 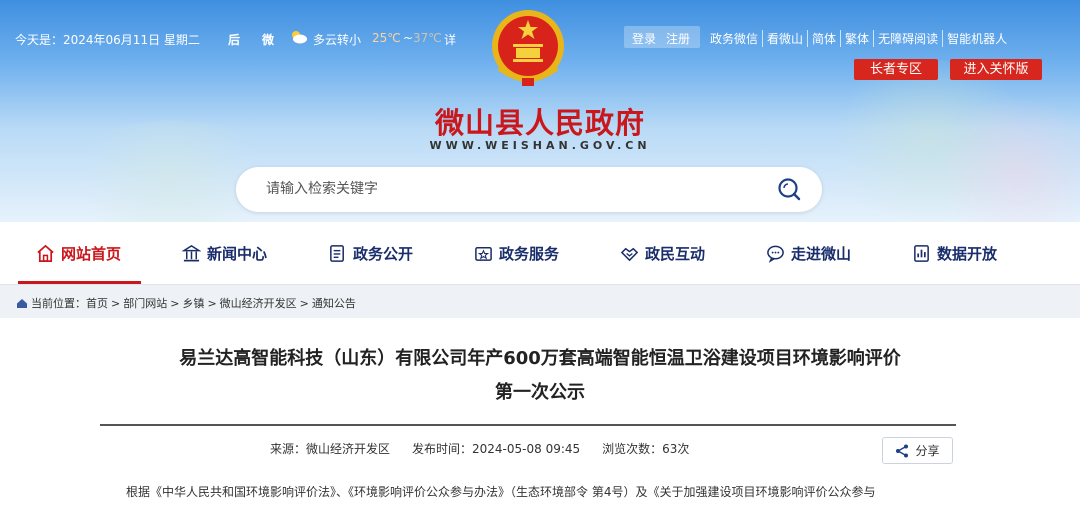 What do you see at coordinates (775, 254) in the screenshot?
I see `chat-icon` at bounding box center [775, 254].